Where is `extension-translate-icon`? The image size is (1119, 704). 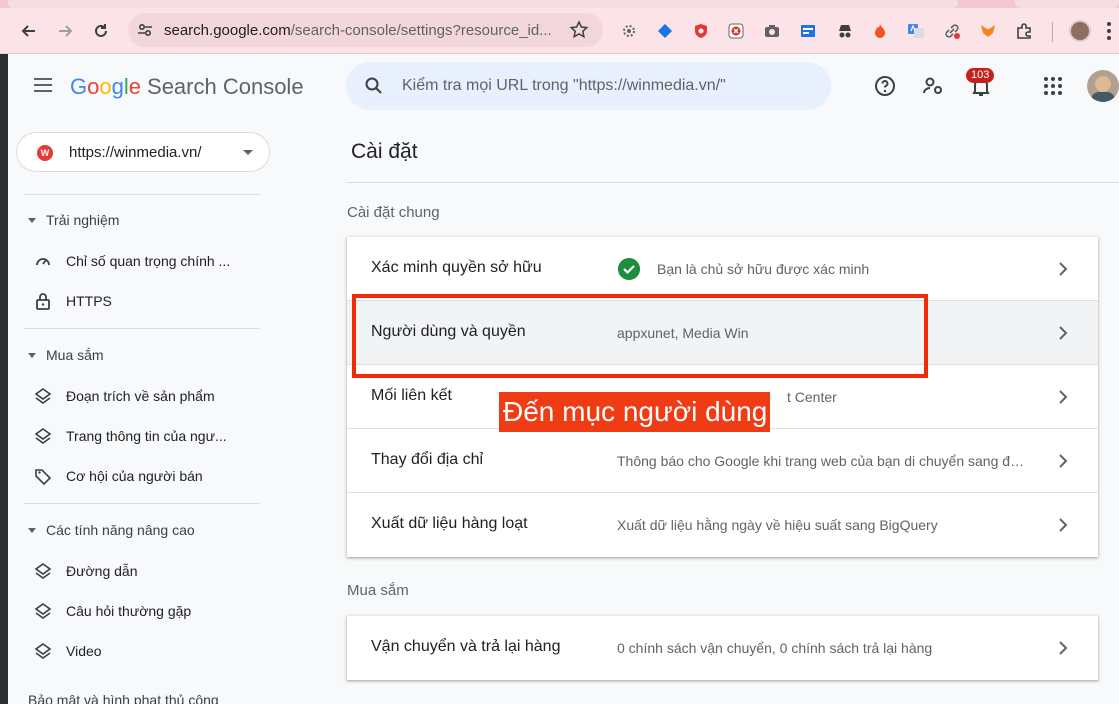 extension-translate-icon is located at coordinates (916, 31).